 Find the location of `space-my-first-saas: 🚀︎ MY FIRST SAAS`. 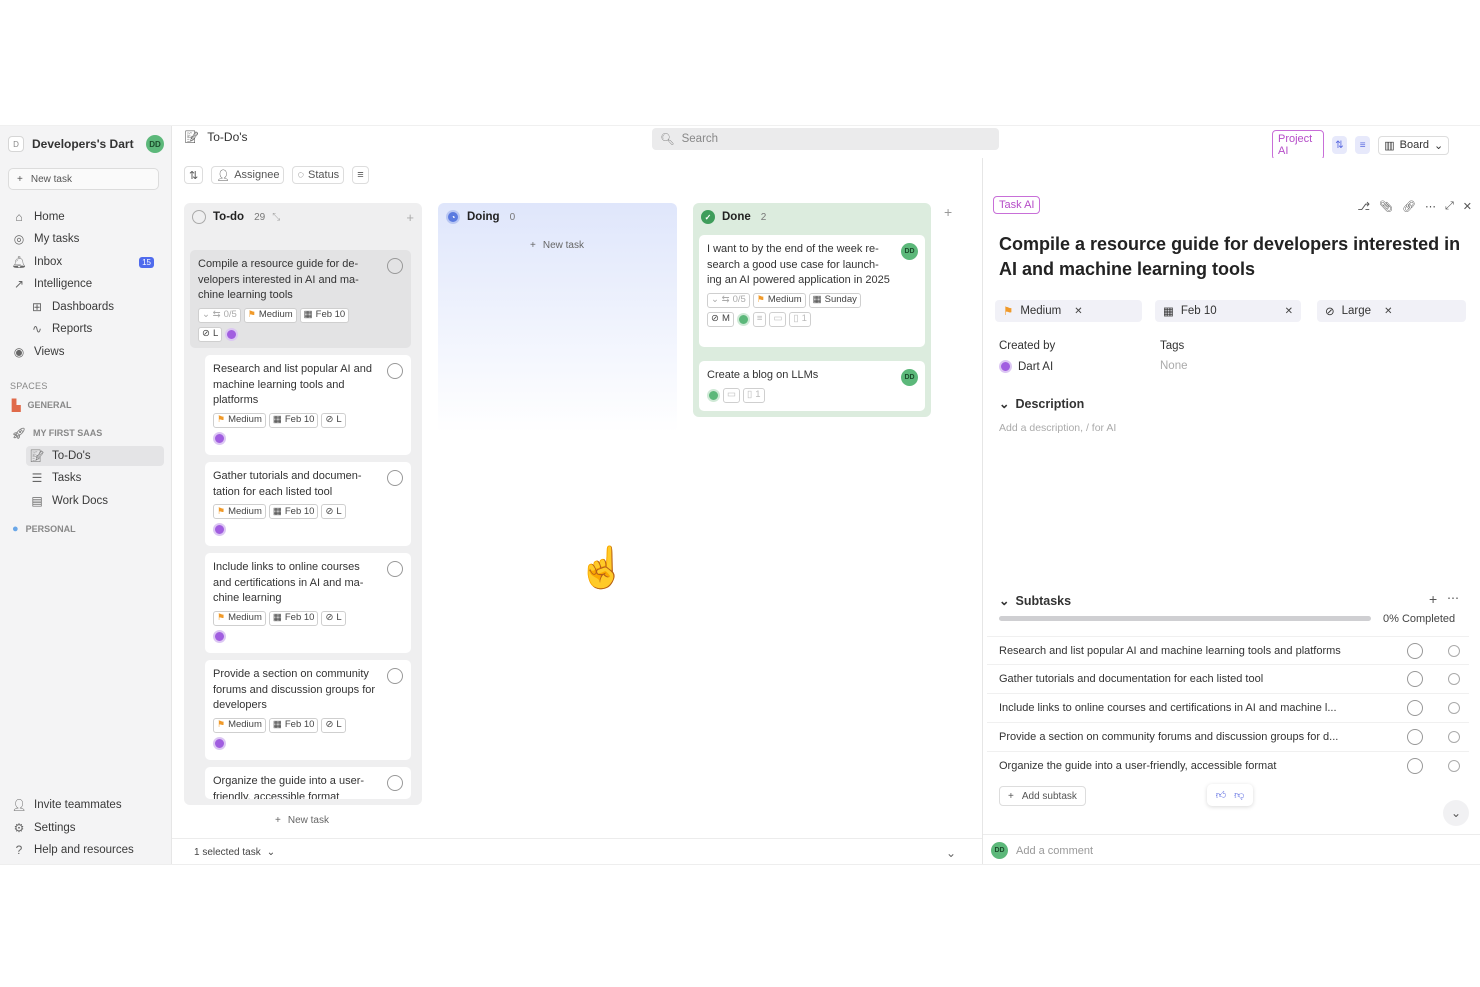

space-my-first-saas: 🚀︎ MY FIRST SAAS is located at coordinates (57, 433).